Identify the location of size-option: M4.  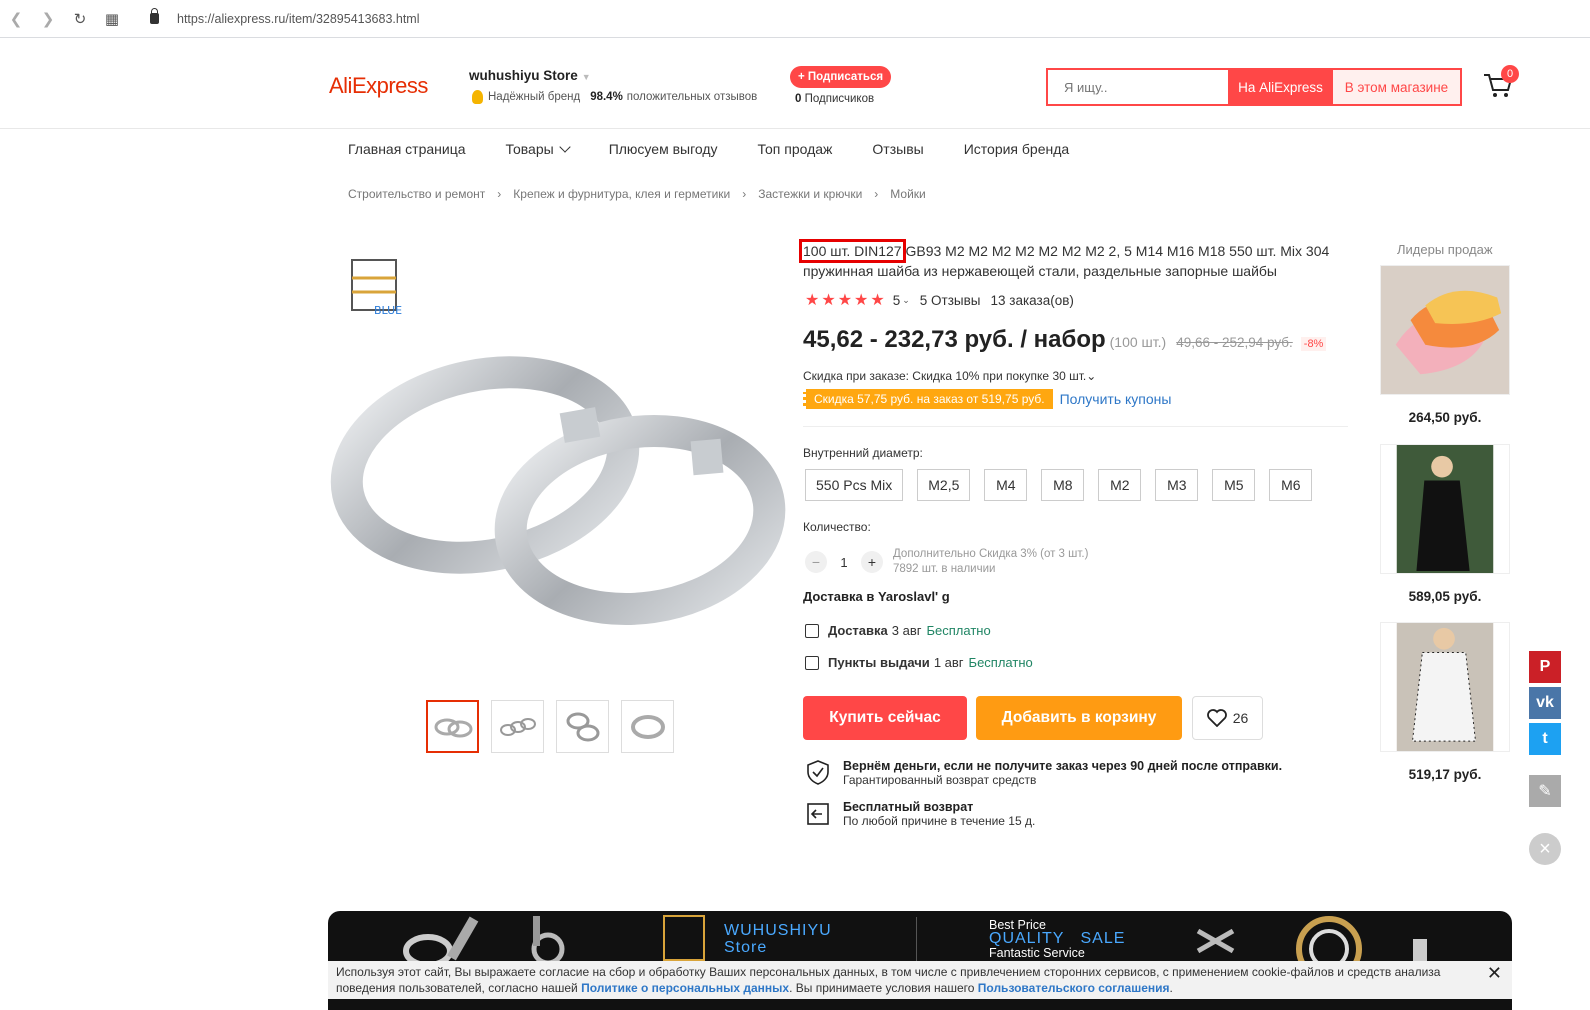
(1006, 485).